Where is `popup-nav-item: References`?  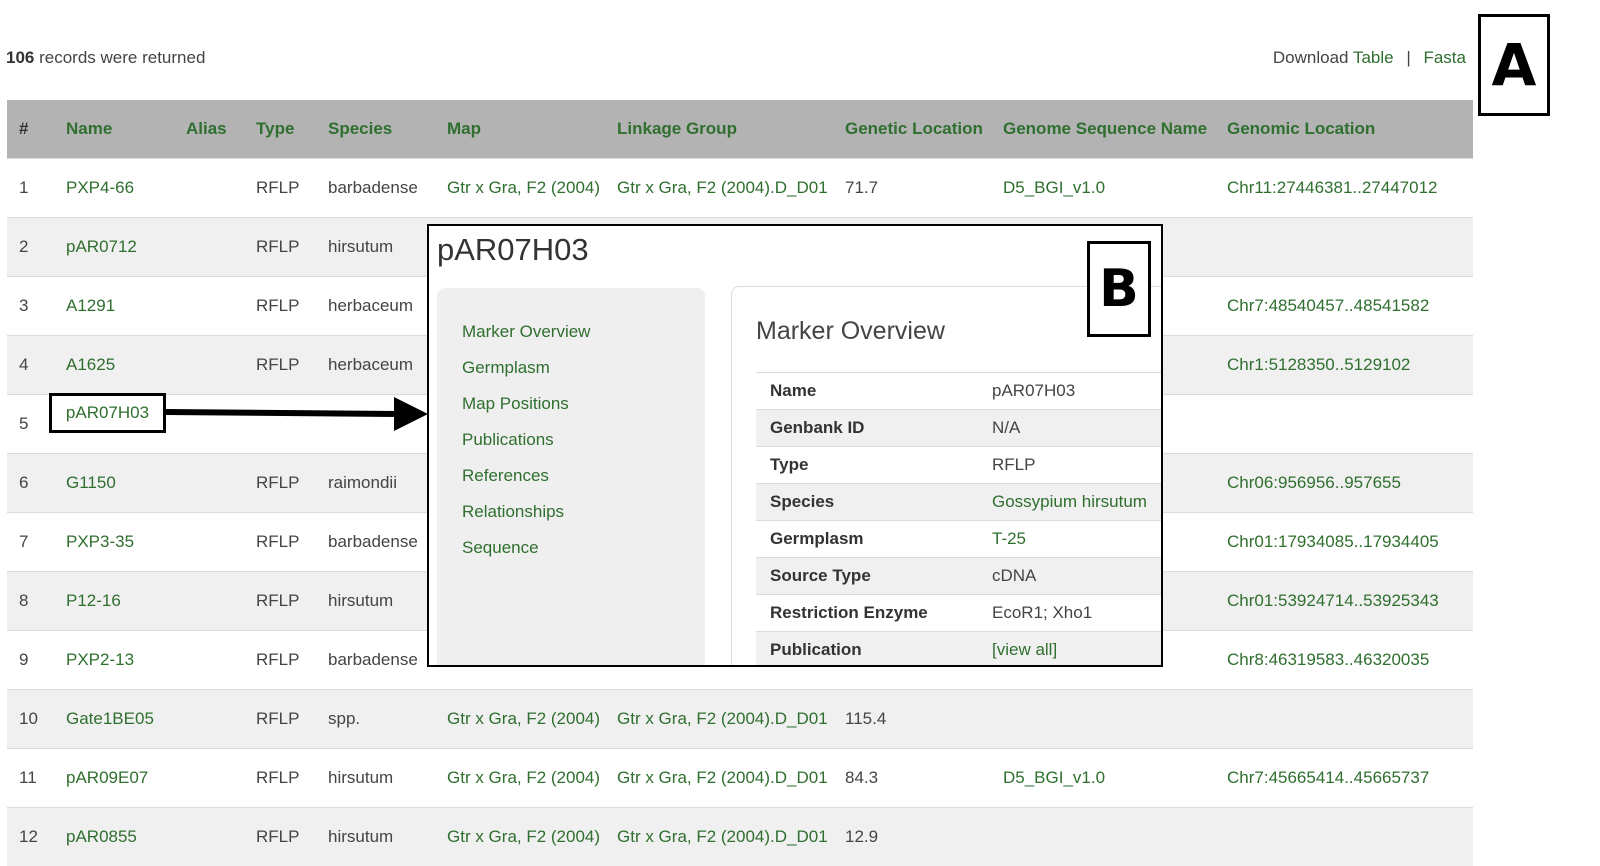
popup-nav-item: References is located at coordinates (583, 482).